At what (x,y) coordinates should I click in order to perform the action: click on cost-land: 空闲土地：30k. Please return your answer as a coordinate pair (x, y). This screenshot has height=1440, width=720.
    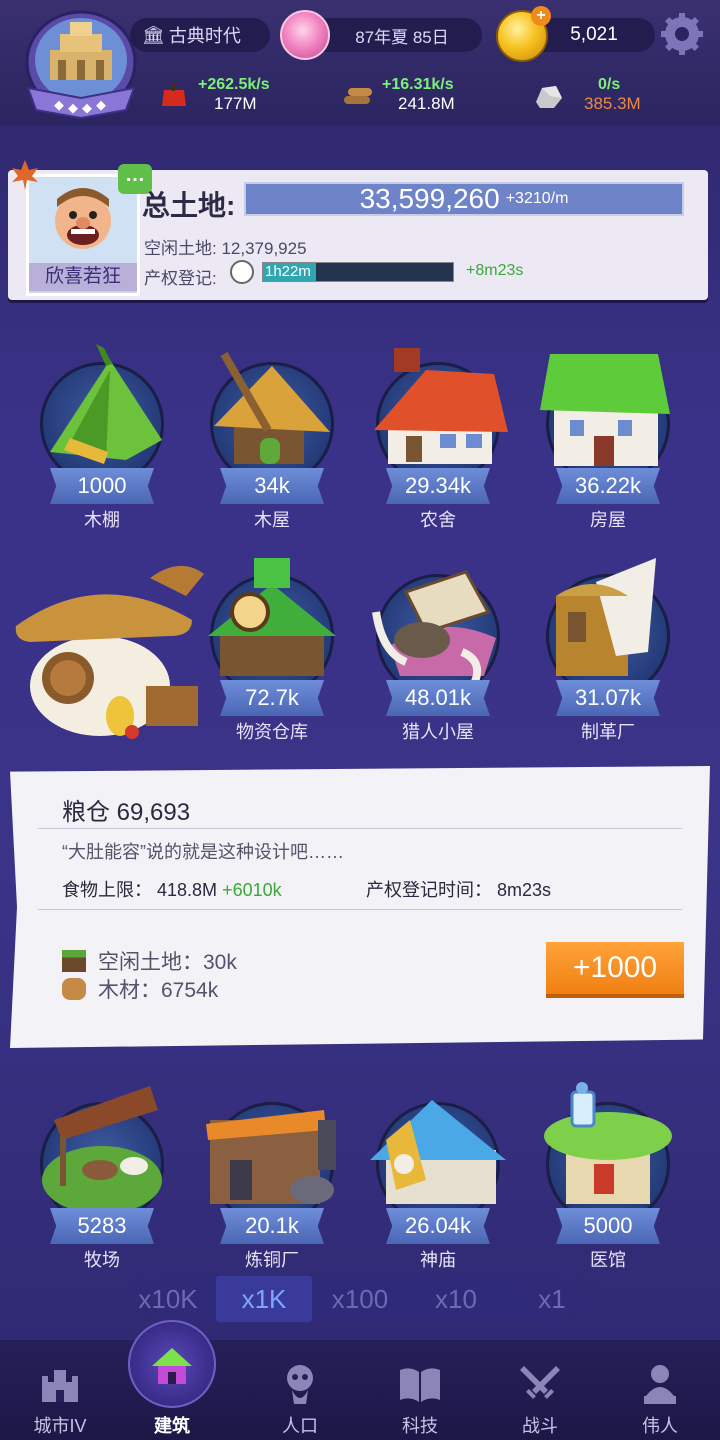
    Looking at the image, I should click on (149, 961).